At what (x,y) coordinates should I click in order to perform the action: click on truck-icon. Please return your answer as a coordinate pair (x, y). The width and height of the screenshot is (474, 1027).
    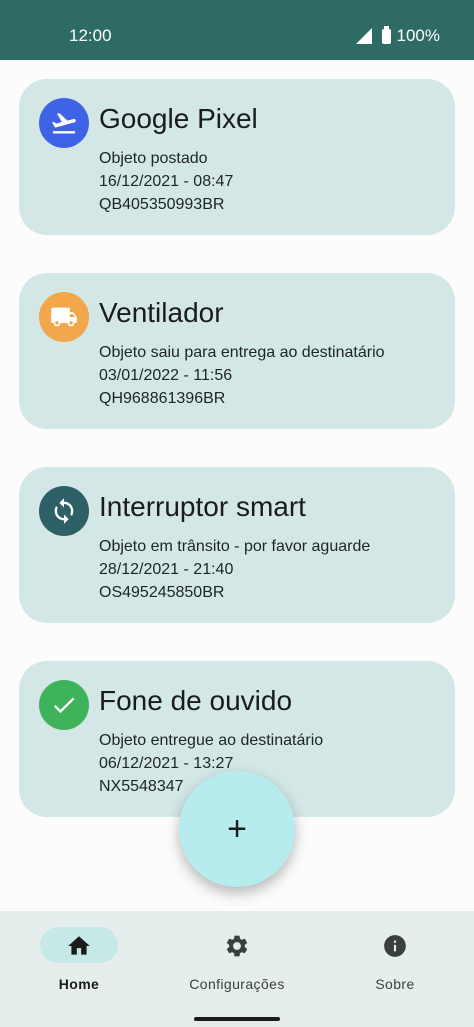
    Looking at the image, I should click on (64, 317).